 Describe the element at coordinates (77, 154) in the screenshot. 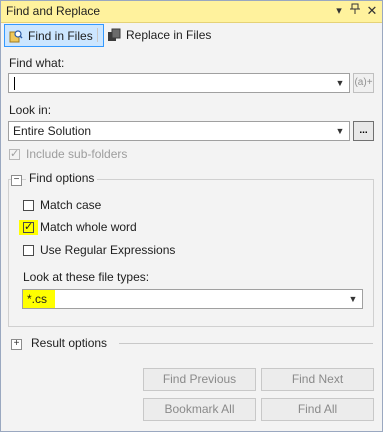

I see `include-subfolders-label: Include sub-folders` at that location.